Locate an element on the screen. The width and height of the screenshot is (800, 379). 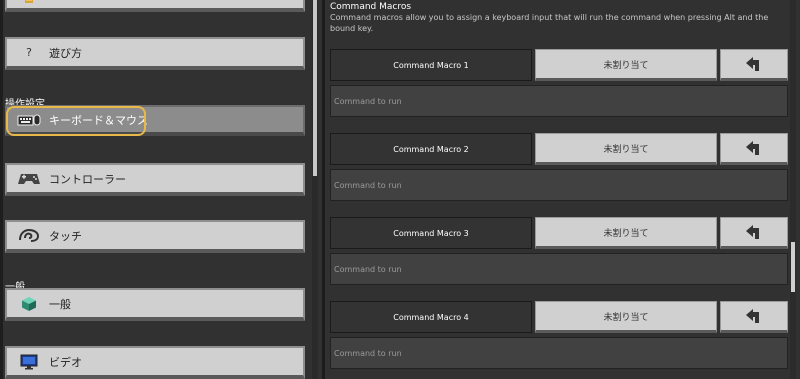
nav-item-label: コントローラー is located at coordinates (87, 179).